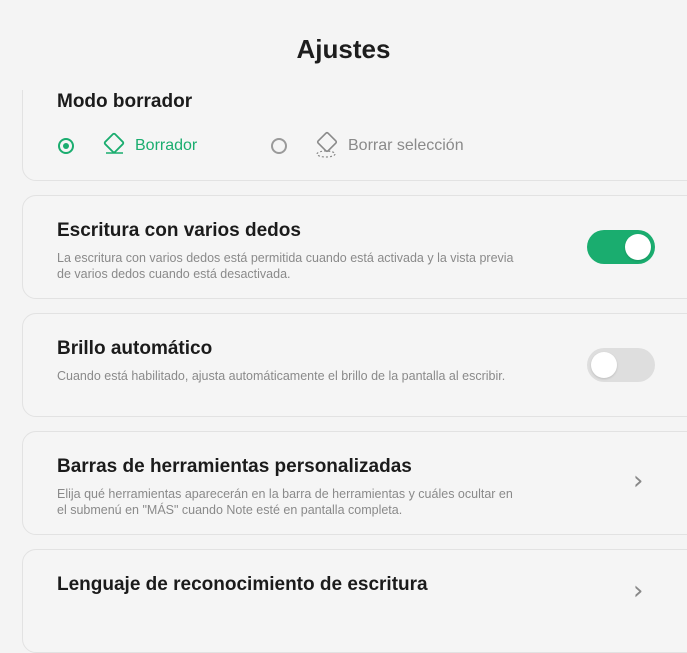  I want to click on multi-finger-toggle, so click(621, 247).